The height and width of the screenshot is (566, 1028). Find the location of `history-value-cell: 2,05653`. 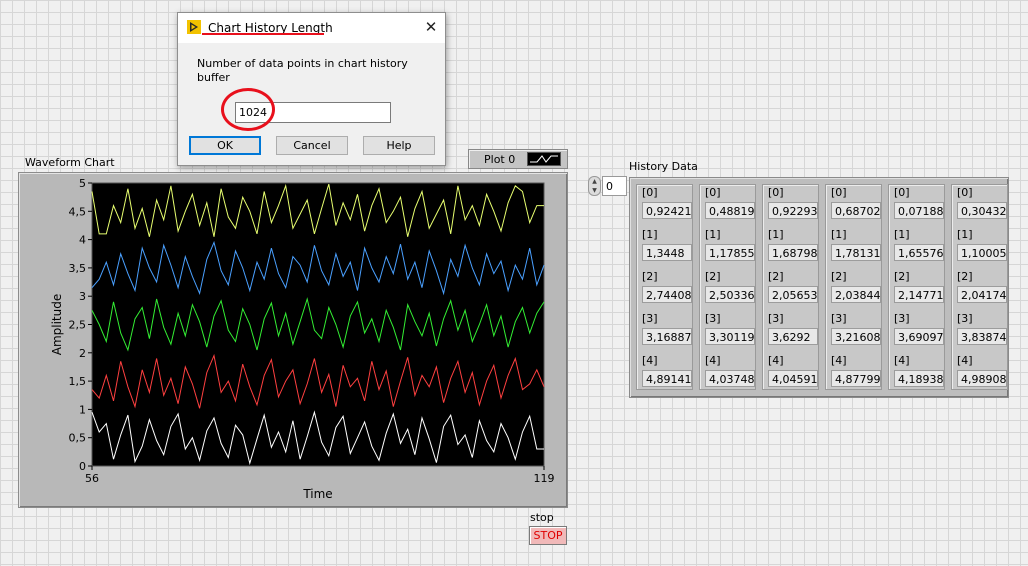

history-value-cell: 2,05653 is located at coordinates (793, 294).